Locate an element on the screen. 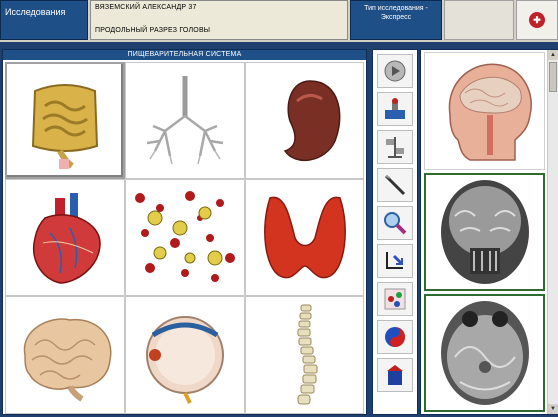  eye-icon is located at coordinates (185, 360).